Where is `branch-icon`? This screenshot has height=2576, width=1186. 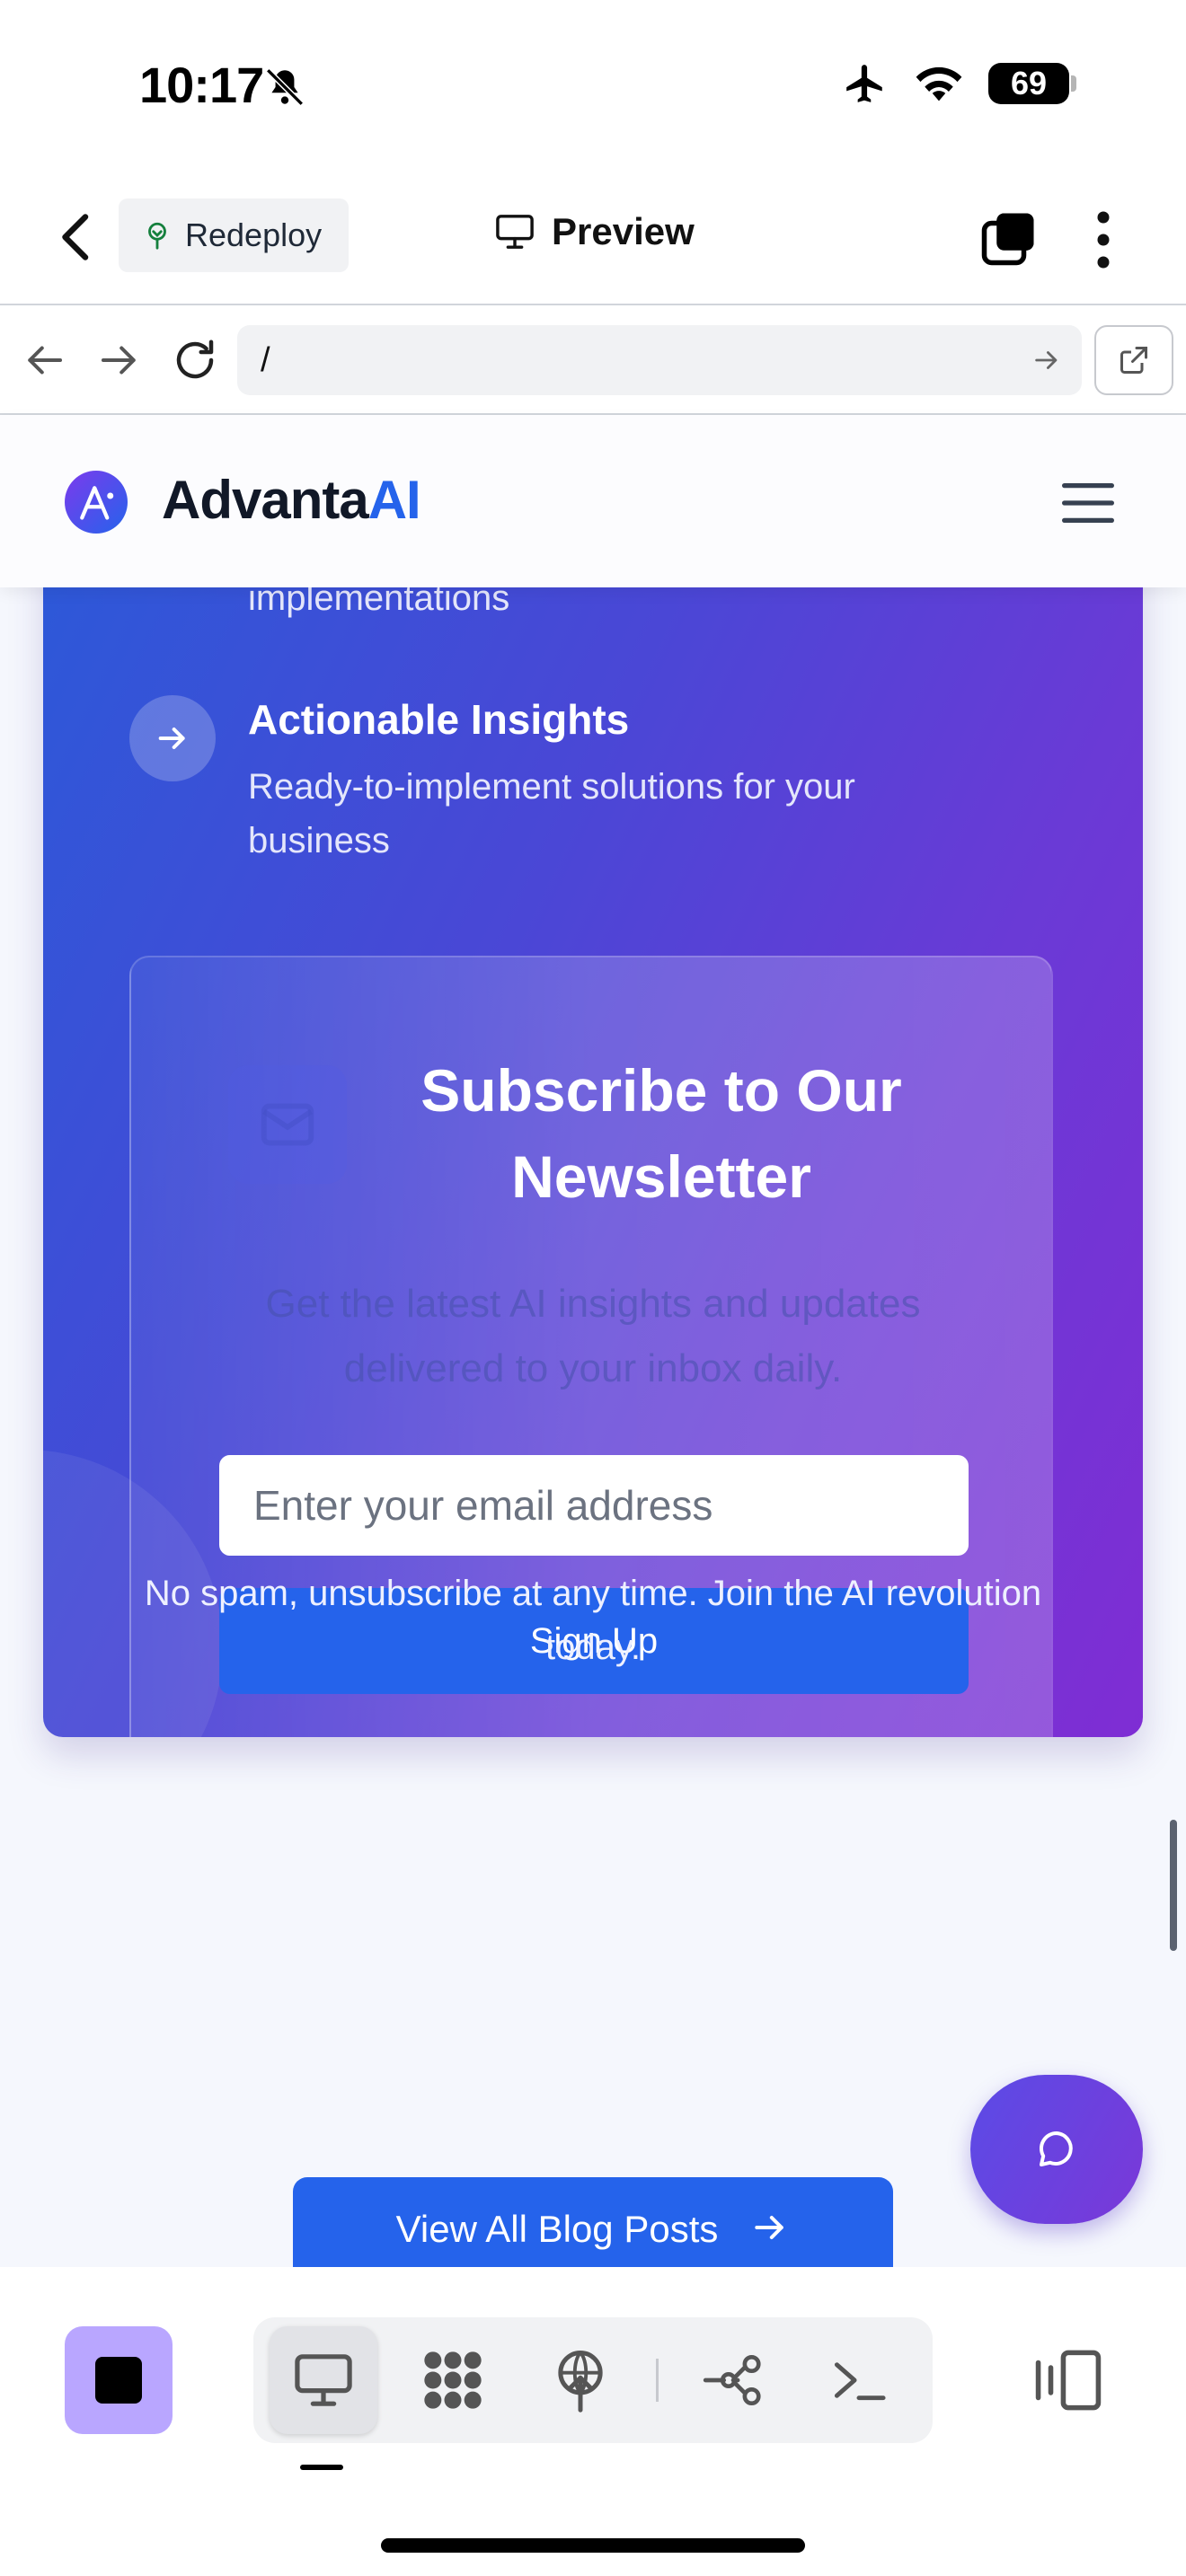 branch-icon is located at coordinates (732, 2380).